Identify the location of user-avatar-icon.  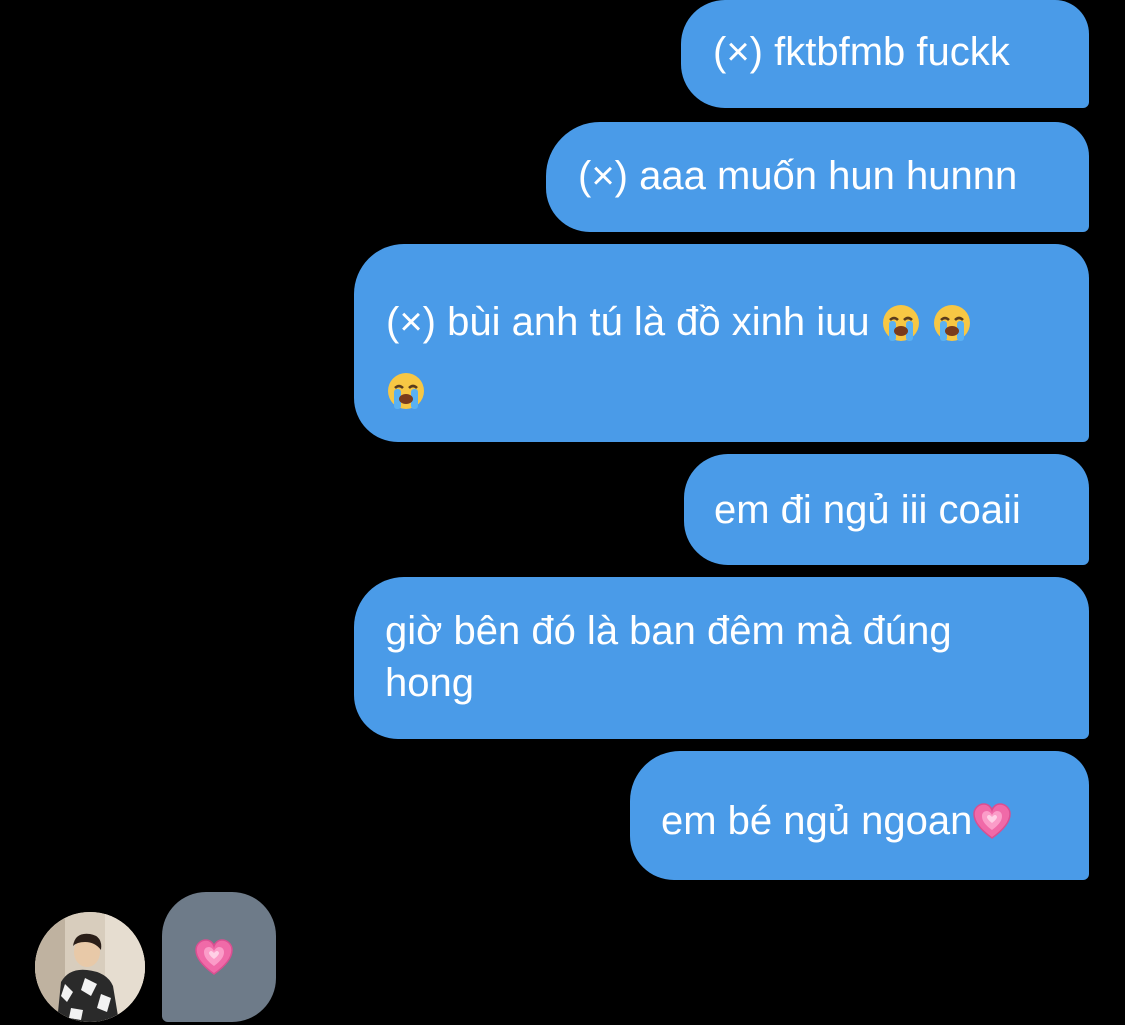
(90, 967).